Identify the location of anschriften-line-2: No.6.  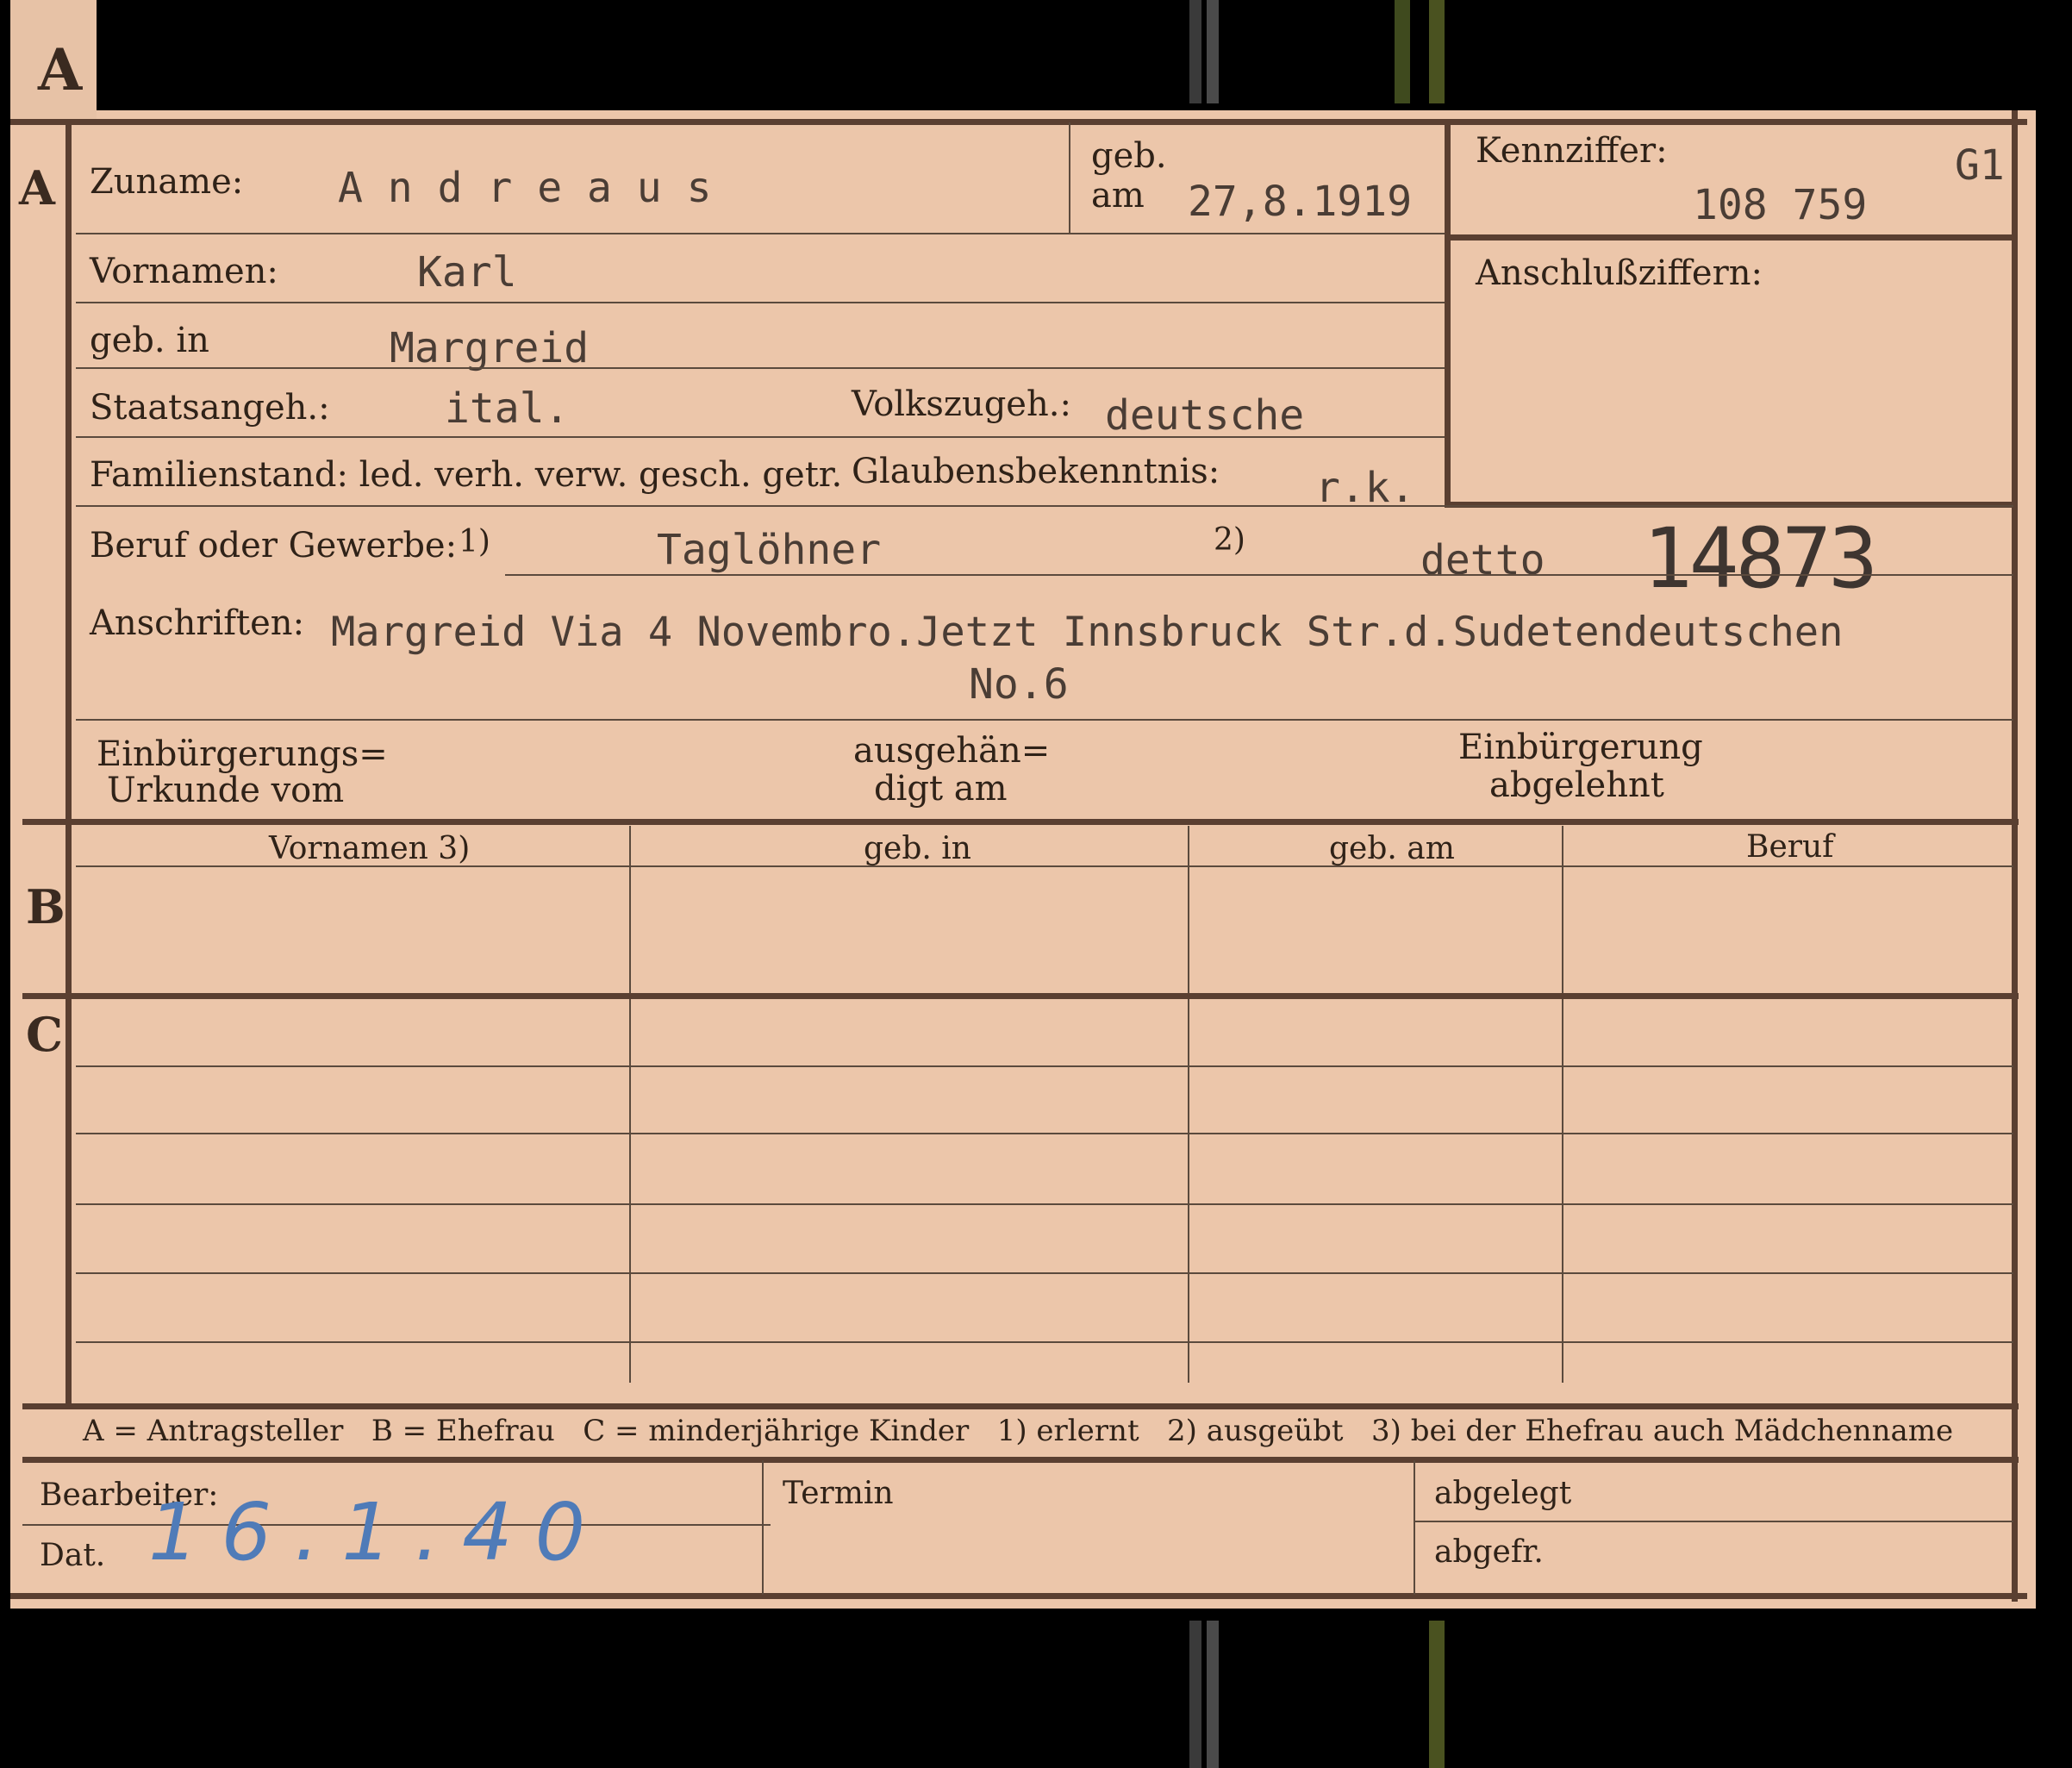
(1019, 684).